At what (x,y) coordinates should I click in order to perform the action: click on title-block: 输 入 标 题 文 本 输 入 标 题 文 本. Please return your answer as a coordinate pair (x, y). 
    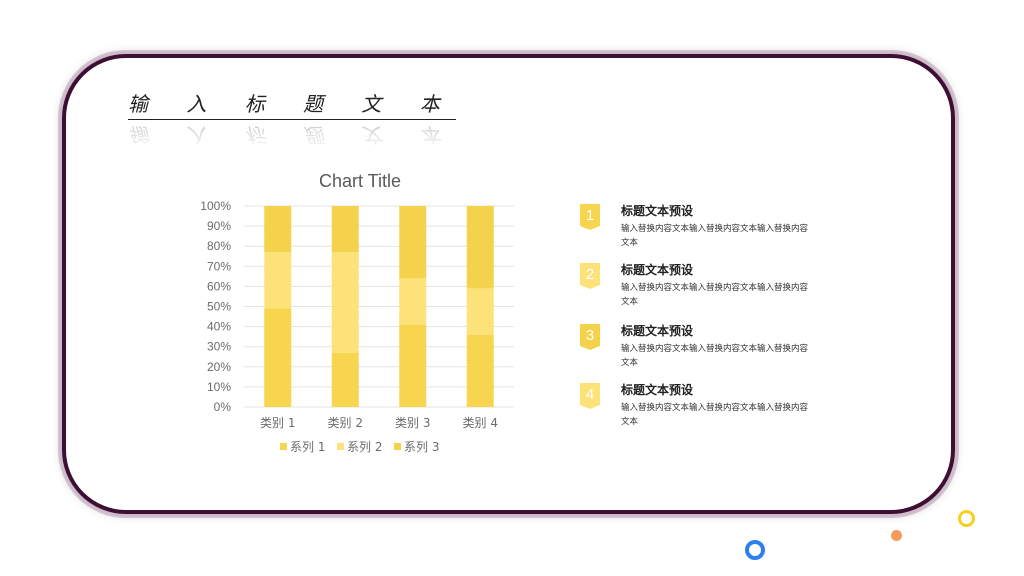
    Looking at the image, I should click on (292, 119).